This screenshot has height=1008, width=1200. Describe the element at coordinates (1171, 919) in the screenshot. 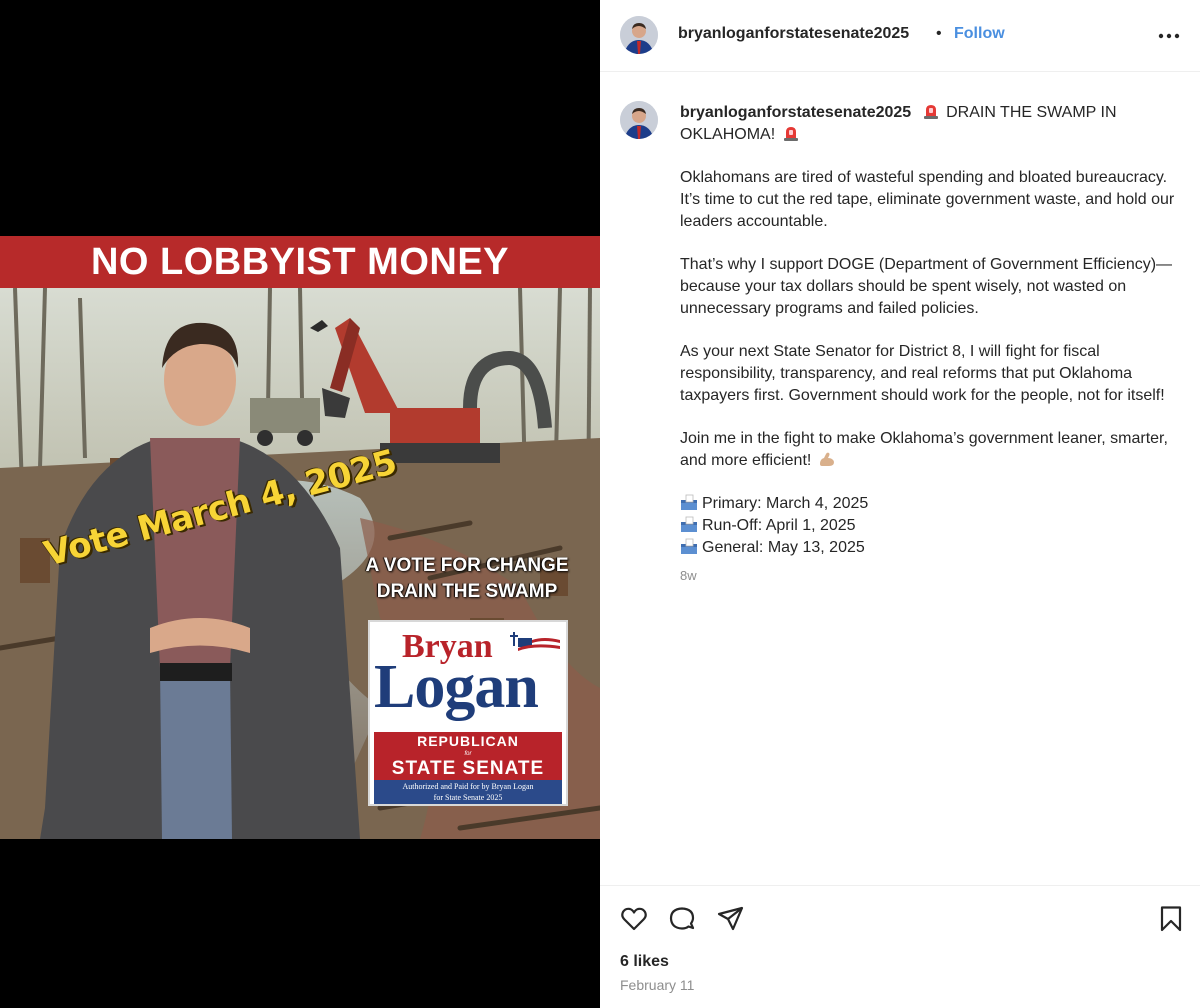

I see `bookmark-icon` at that location.